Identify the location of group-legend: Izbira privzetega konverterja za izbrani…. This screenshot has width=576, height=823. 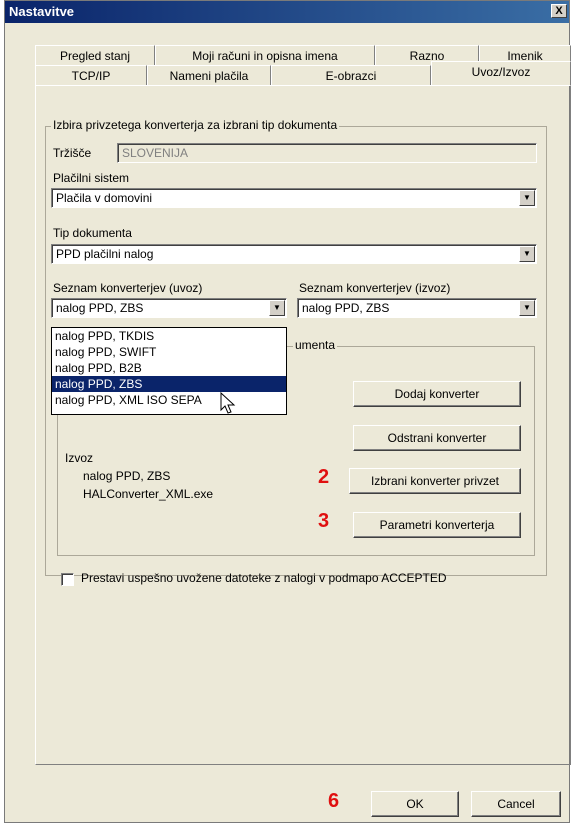
(195, 125).